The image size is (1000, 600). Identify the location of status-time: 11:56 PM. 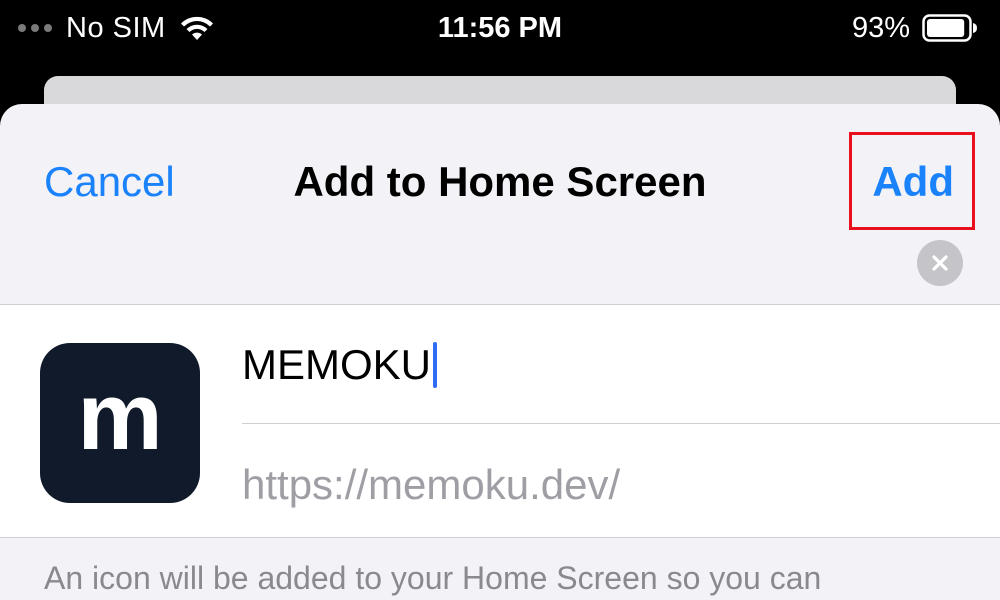
(500, 28).